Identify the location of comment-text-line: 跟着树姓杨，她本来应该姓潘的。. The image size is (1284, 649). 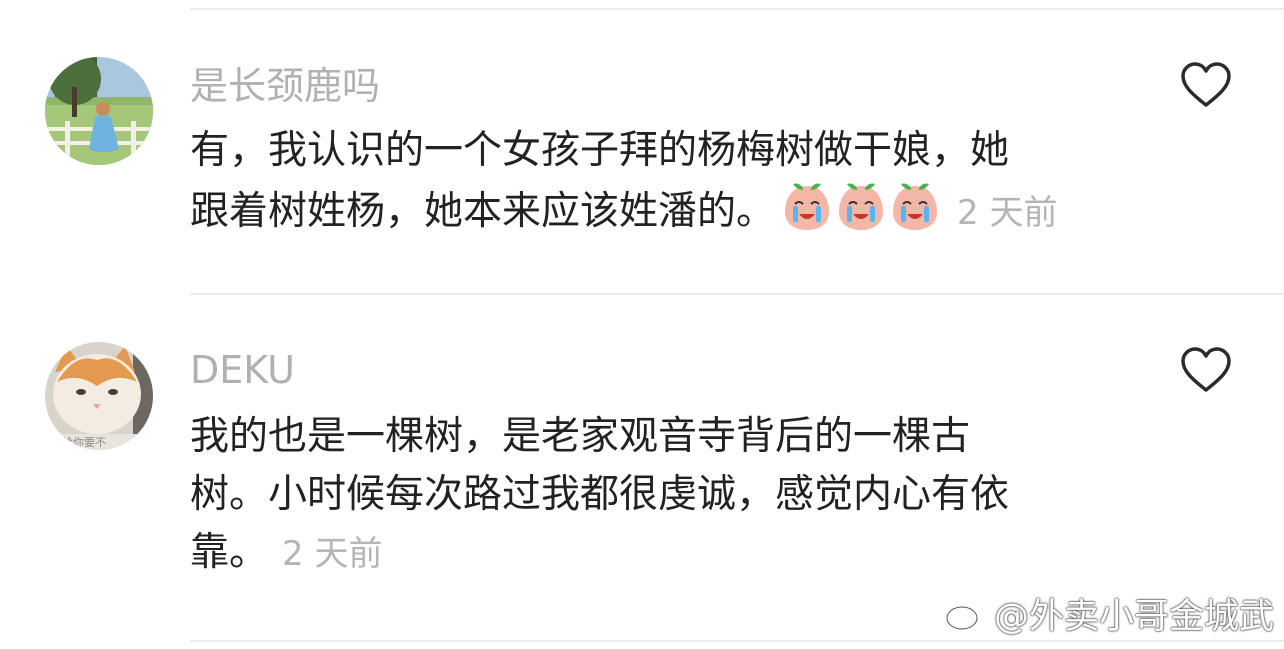
(483, 211).